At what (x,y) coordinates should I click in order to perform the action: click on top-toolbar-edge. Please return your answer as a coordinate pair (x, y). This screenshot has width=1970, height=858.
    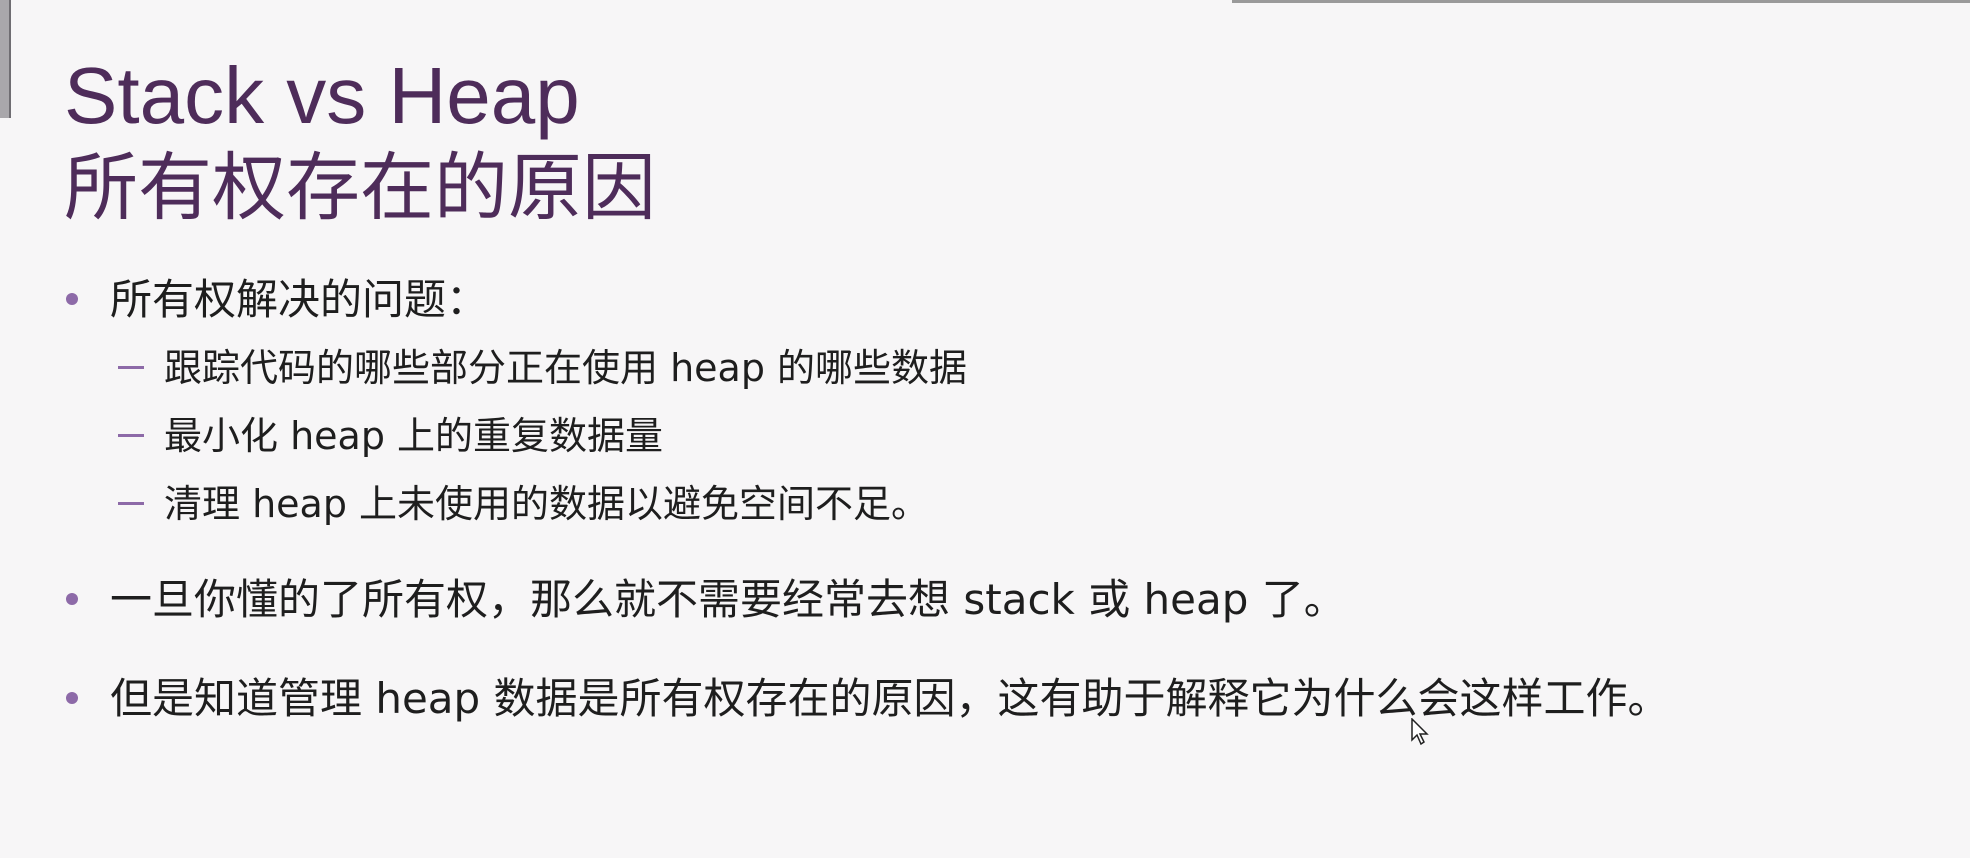
    Looking at the image, I should click on (1601, 1).